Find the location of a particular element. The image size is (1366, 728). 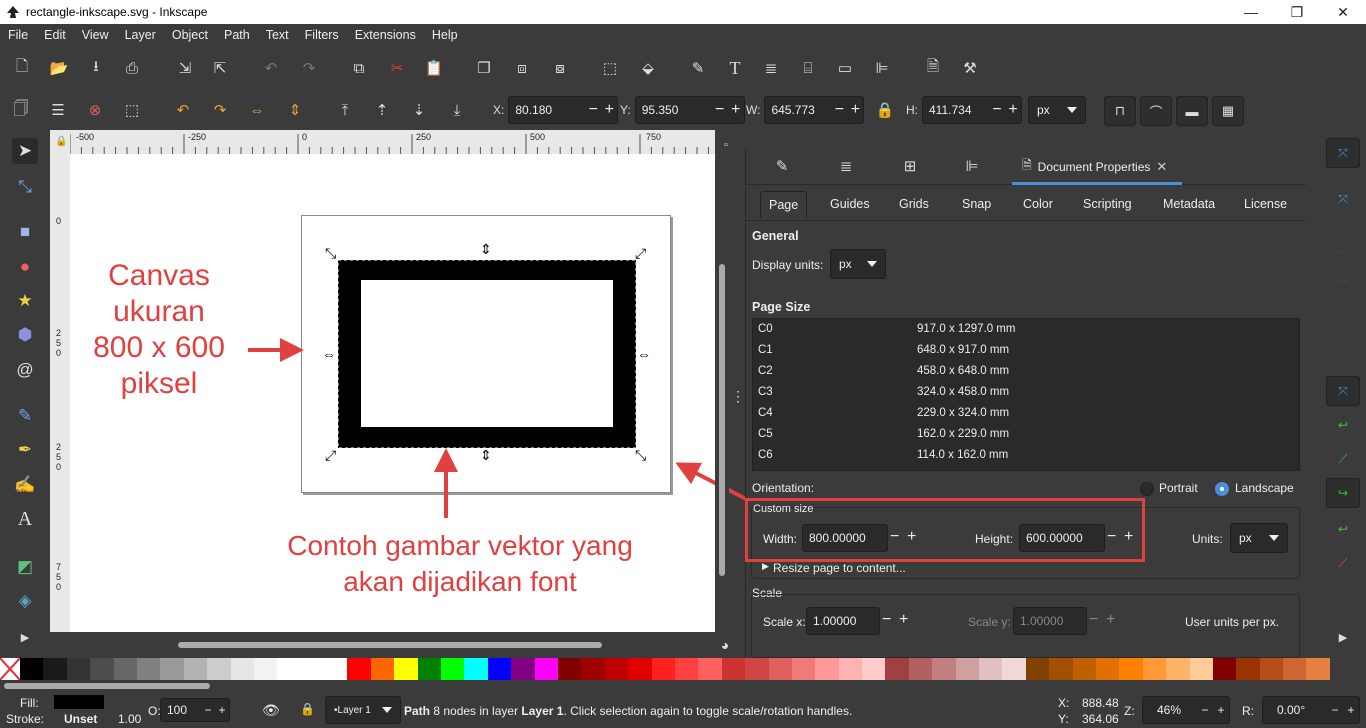

guide-lock-icon: 🔒 is located at coordinates (61, 141).